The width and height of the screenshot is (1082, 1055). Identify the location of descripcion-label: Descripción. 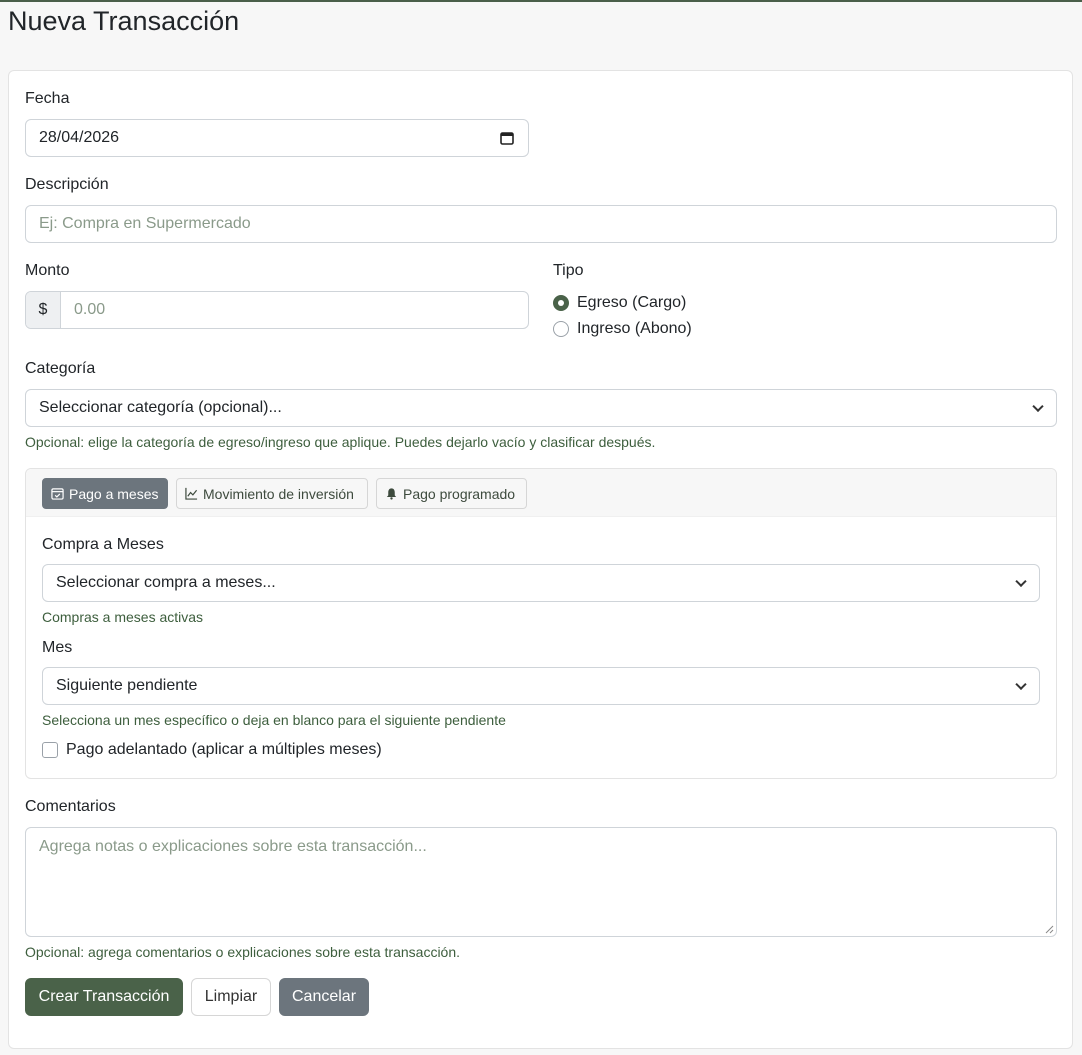
(67, 184).